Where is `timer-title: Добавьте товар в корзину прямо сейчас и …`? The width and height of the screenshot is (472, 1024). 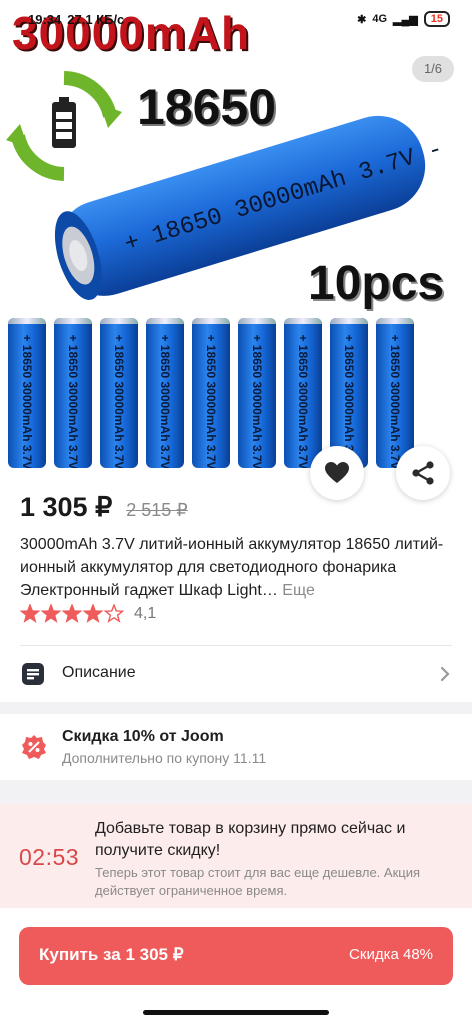
timer-title: Добавьте товар в корзину прямо сейчас и … is located at coordinates (250, 839).